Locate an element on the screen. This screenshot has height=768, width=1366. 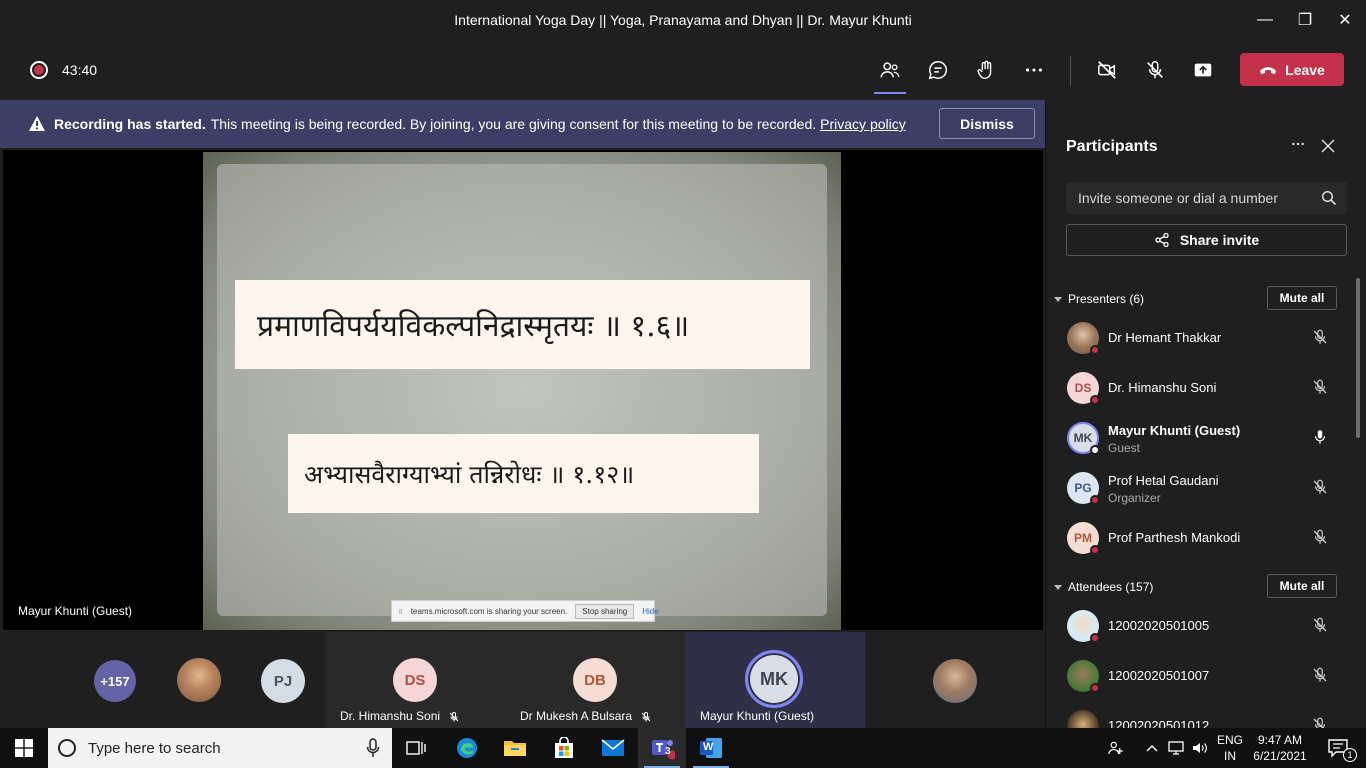
raise-hand-icon is located at coordinates (984, 69).